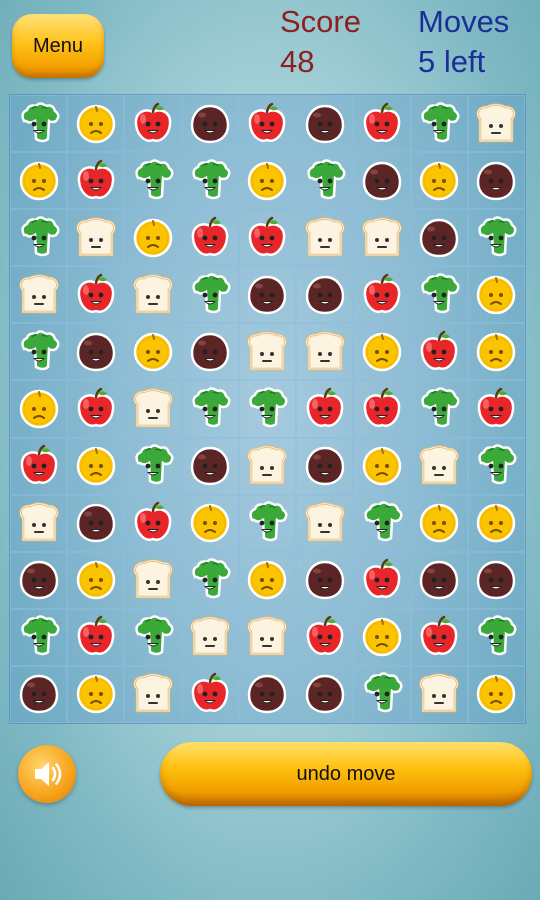 The width and height of the screenshot is (540, 900). What do you see at coordinates (47, 774) in the screenshot?
I see `sound-button` at bounding box center [47, 774].